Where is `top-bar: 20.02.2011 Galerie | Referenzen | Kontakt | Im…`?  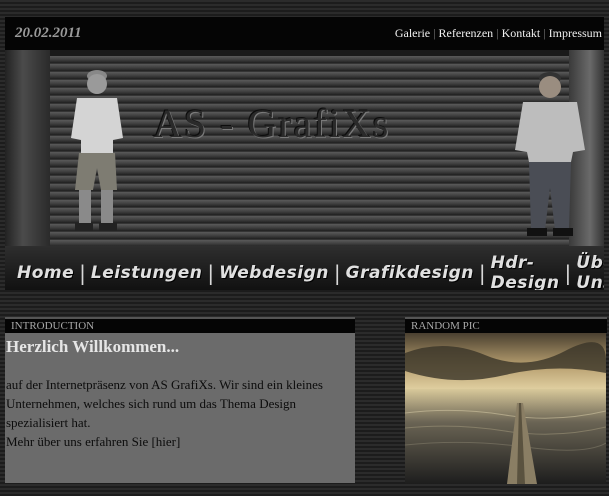
top-bar: 20.02.2011 Galerie | Referenzen | Kontakt | Im… is located at coordinates (304, 33).